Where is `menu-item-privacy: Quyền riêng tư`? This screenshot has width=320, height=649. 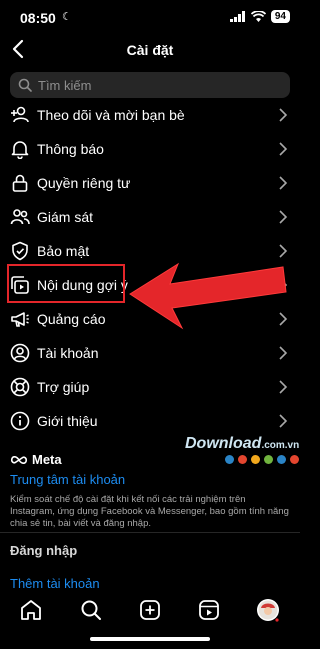 menu-item-privacy: Quyền riêng tư is located at coordinates (150, 183).